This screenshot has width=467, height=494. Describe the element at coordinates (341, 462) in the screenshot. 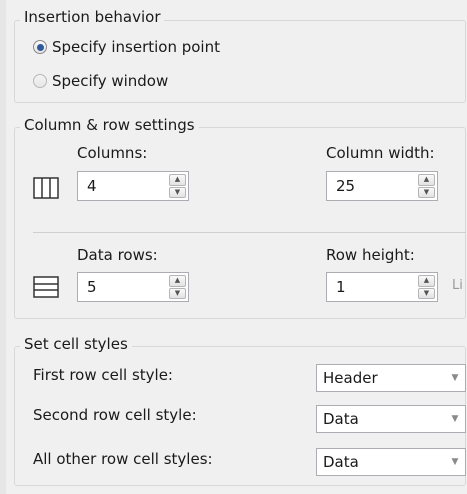

I see `other-row-styles-value: Data` at that location.